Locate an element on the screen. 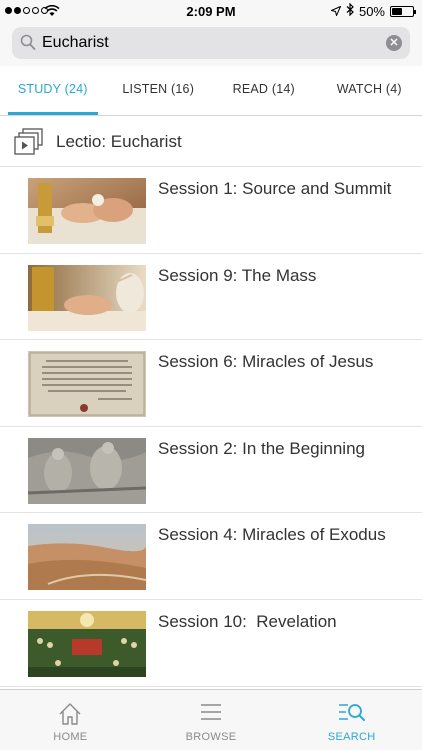  bottom-nav: HOME BROWSE SEARCH is located at coordinates (211, 719).